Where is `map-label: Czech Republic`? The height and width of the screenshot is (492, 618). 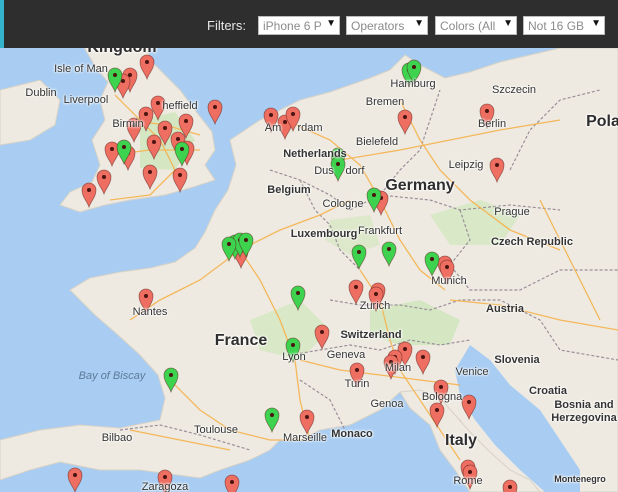 map-label: Czech Republic is located at coordinates (532, 242).